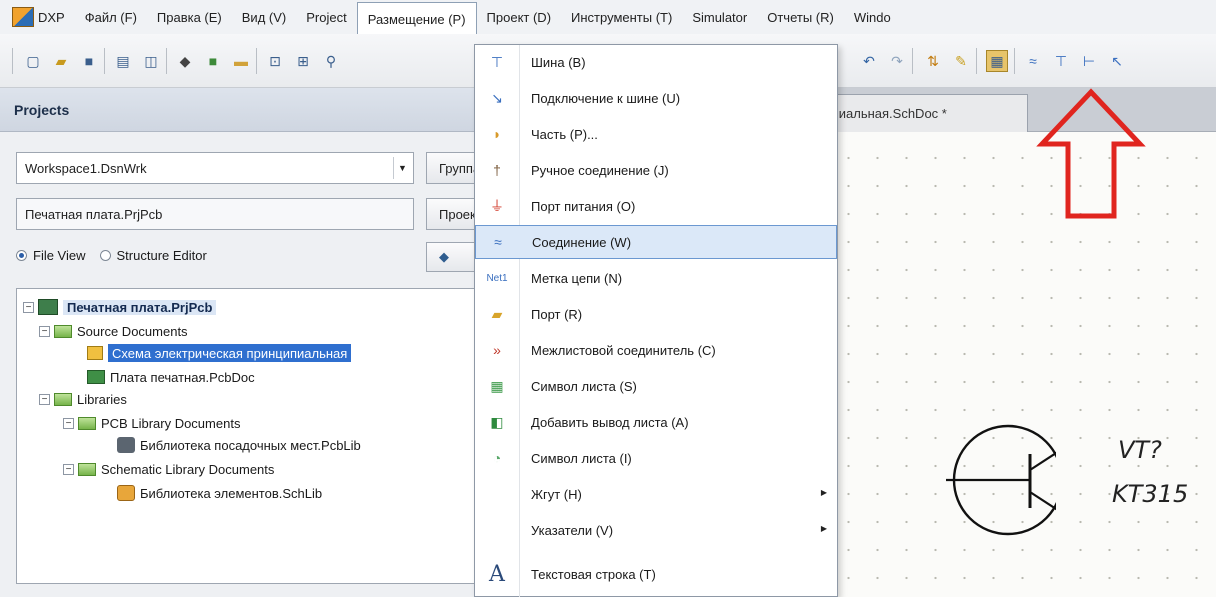  What do you see at coordinates (656, 206) in the screenshot?
I see `menu-item-power-port: ⏚ Порт питания (O)` at bounding box center [656, 206].